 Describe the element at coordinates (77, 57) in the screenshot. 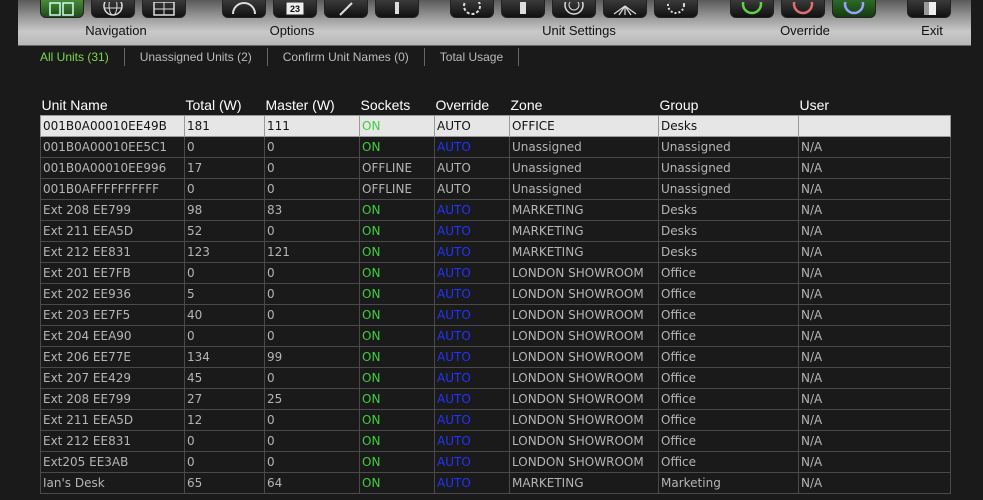

I see `tab-all-units: All Units (31)` at that location.